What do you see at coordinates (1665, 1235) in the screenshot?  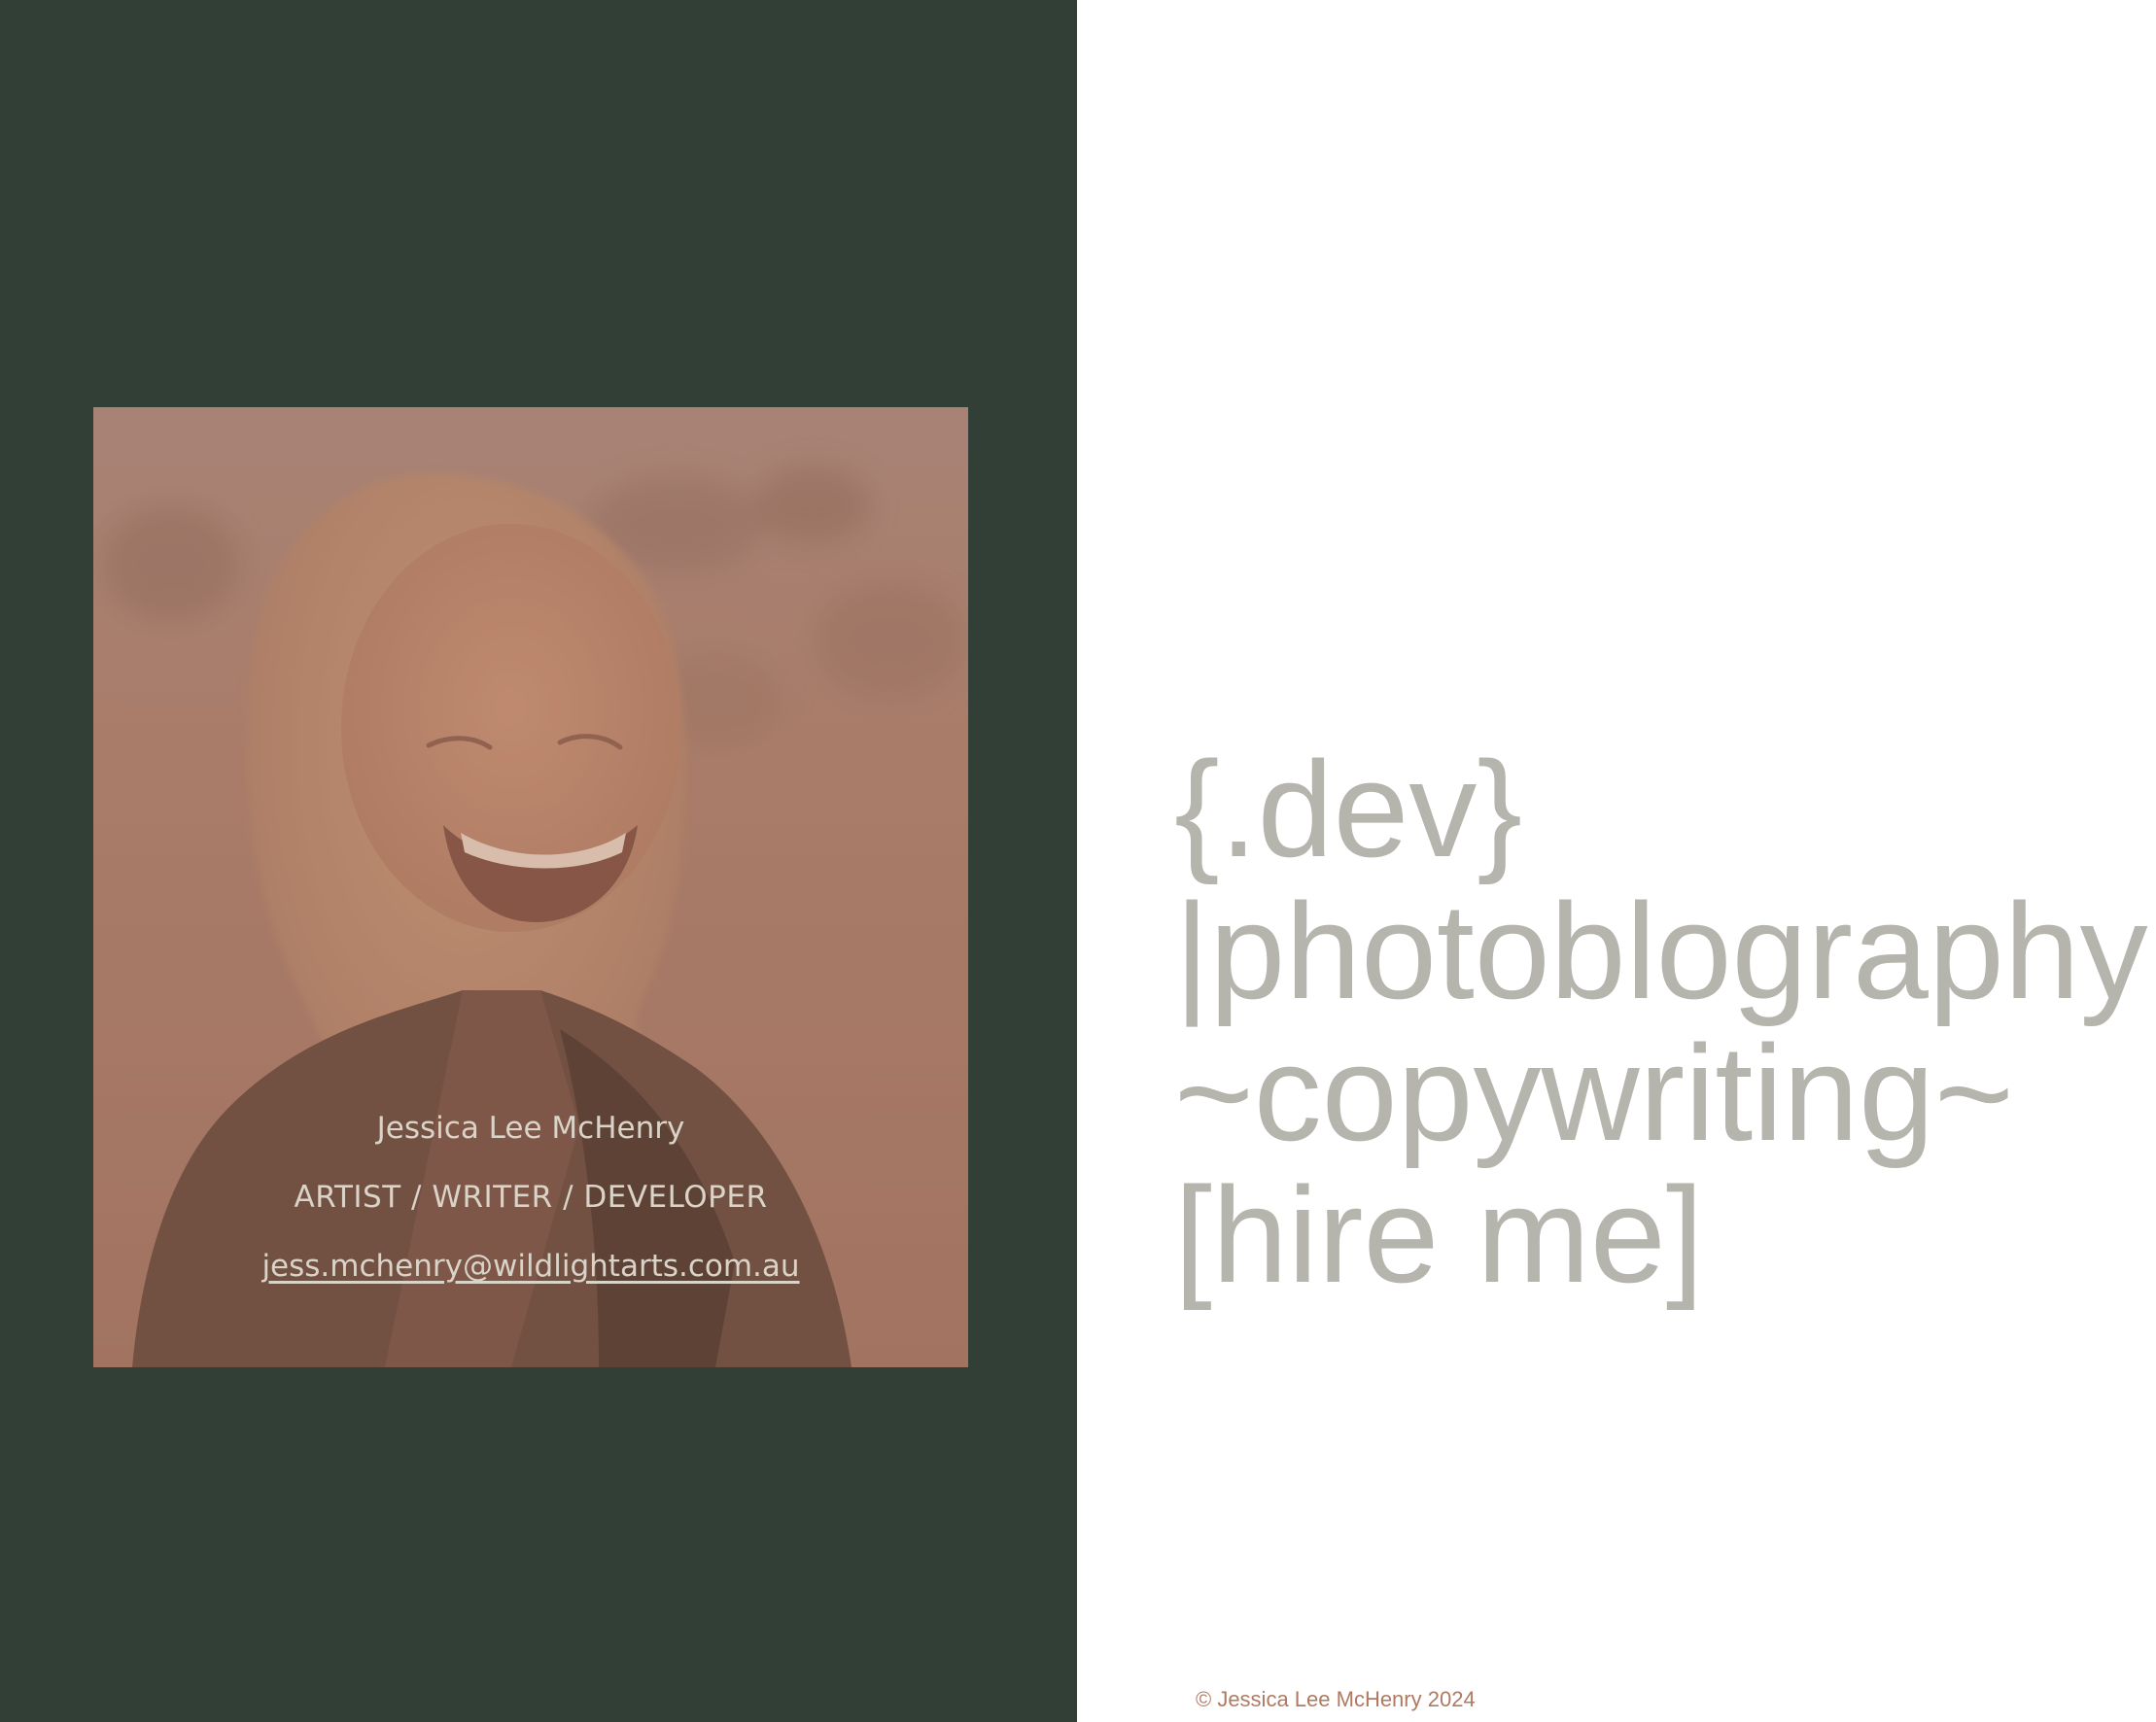 I see `hire-me-link: [hire me]` at bounding box center [1665, 1235].